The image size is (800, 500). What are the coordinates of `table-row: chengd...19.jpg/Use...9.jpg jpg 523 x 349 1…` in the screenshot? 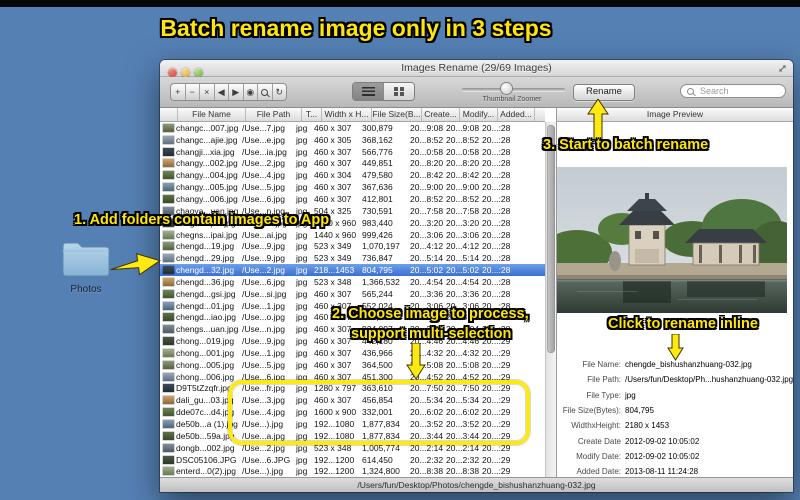 It's located at (352, 246).